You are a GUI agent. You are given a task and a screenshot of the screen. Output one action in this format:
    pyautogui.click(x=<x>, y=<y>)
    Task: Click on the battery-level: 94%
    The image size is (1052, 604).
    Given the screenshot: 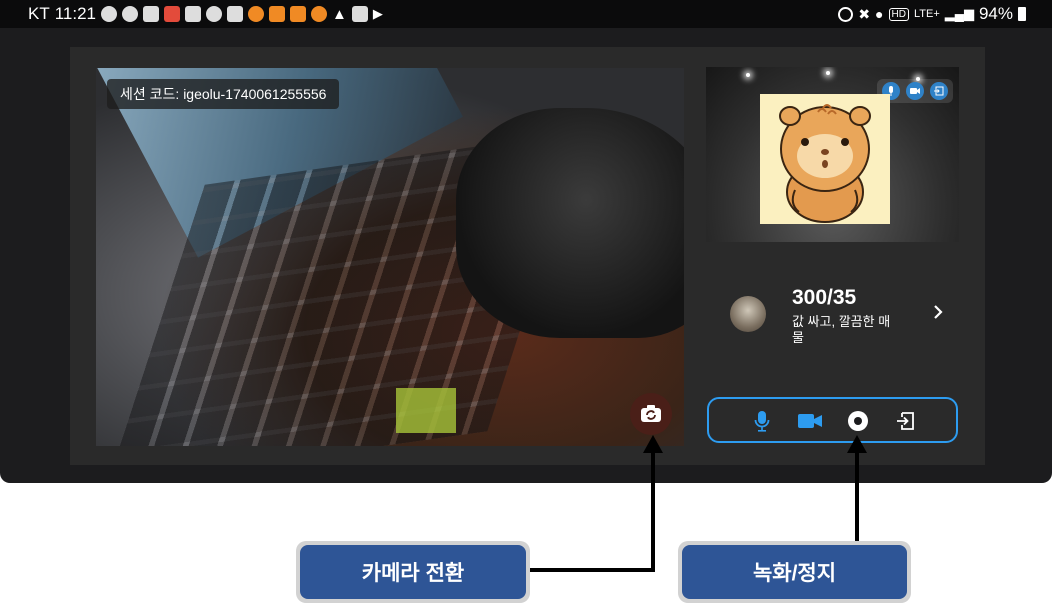 What is the action you would take?
    pyautogui.click(x=995, y=13)
    